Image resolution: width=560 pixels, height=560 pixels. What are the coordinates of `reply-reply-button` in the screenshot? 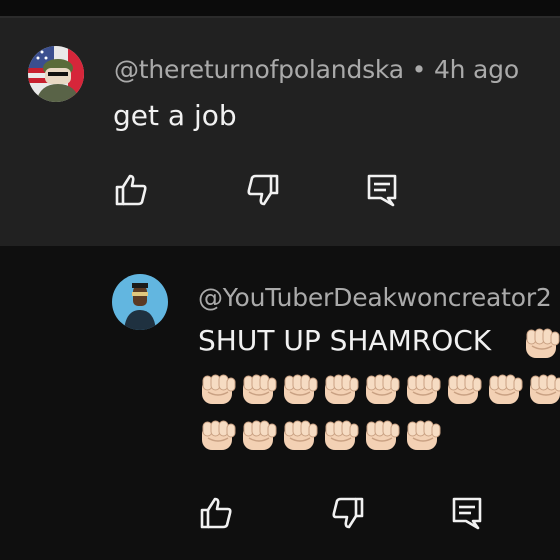 It's located at (467, 513).